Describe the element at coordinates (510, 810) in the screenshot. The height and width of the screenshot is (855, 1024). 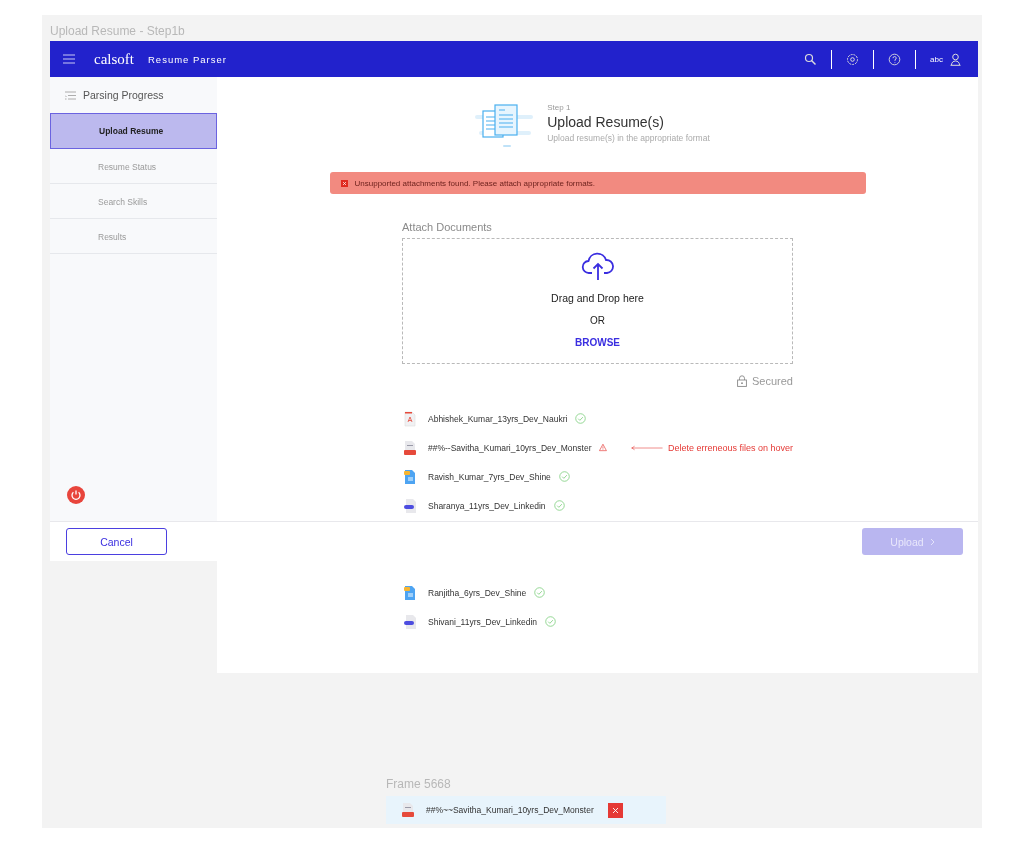
I see `file-name: ##%~~Savitha_Kumari_10yrs_Dev_Monster` at that location.